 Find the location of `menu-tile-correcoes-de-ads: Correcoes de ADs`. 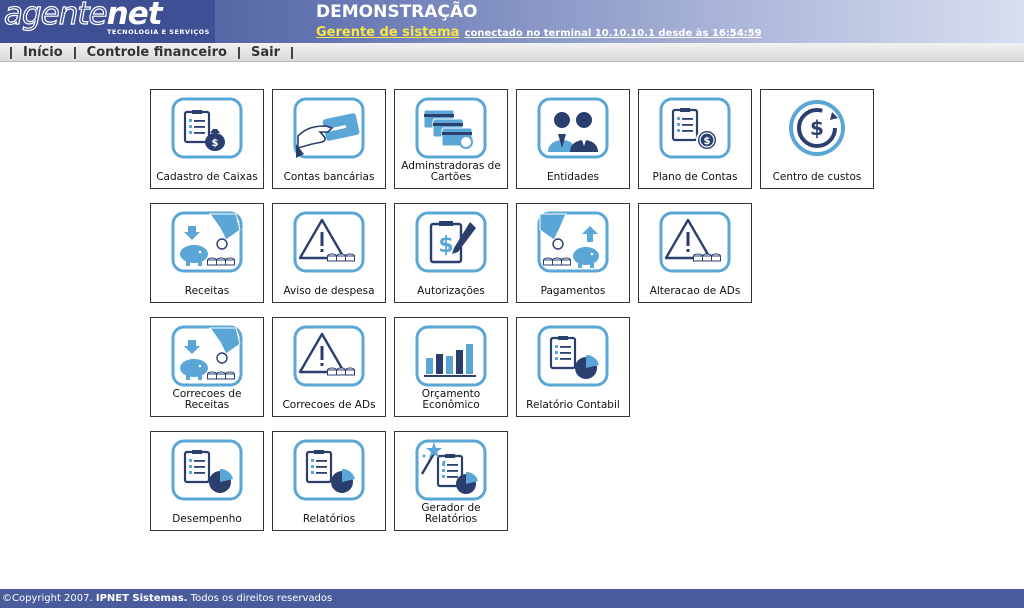

menu-tile-correcoes-de-ads: Correcoes de ADs is located at coordinates (329, 367).